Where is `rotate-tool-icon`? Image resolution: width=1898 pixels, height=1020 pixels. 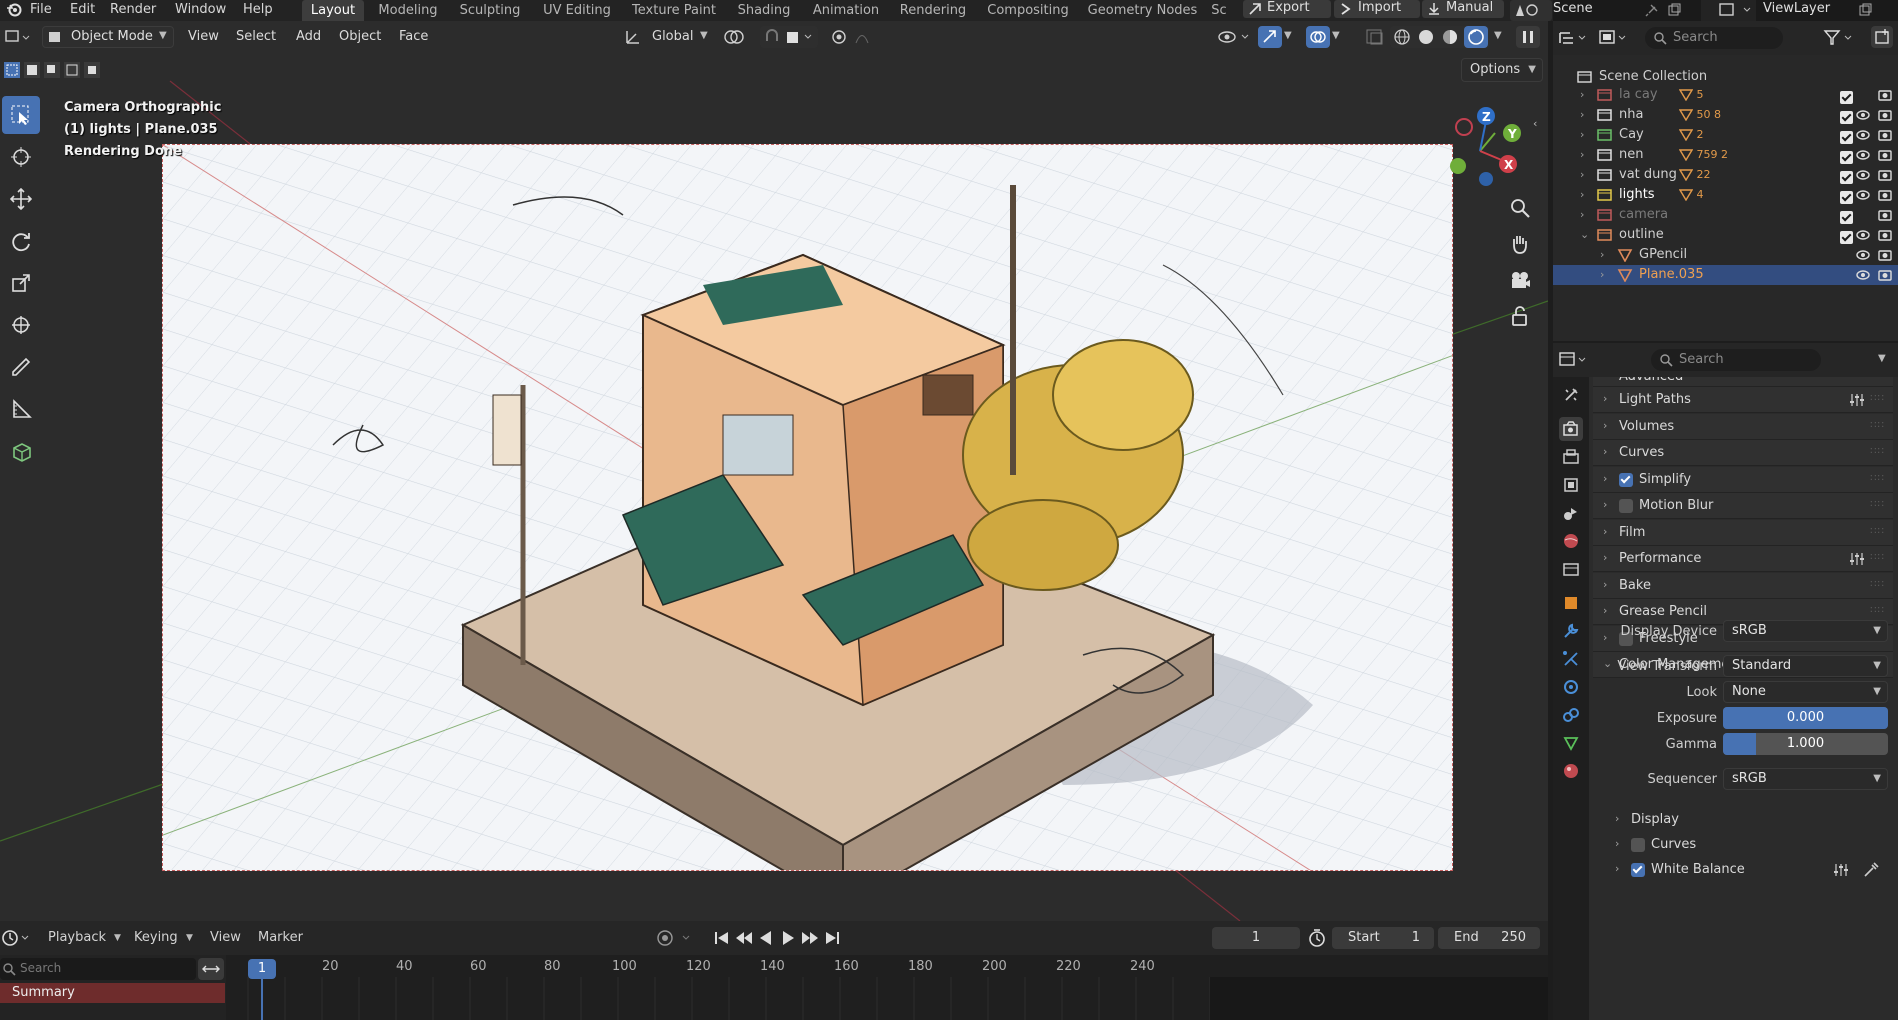 rotate-tool-icon is located at coordinates (21, 241).